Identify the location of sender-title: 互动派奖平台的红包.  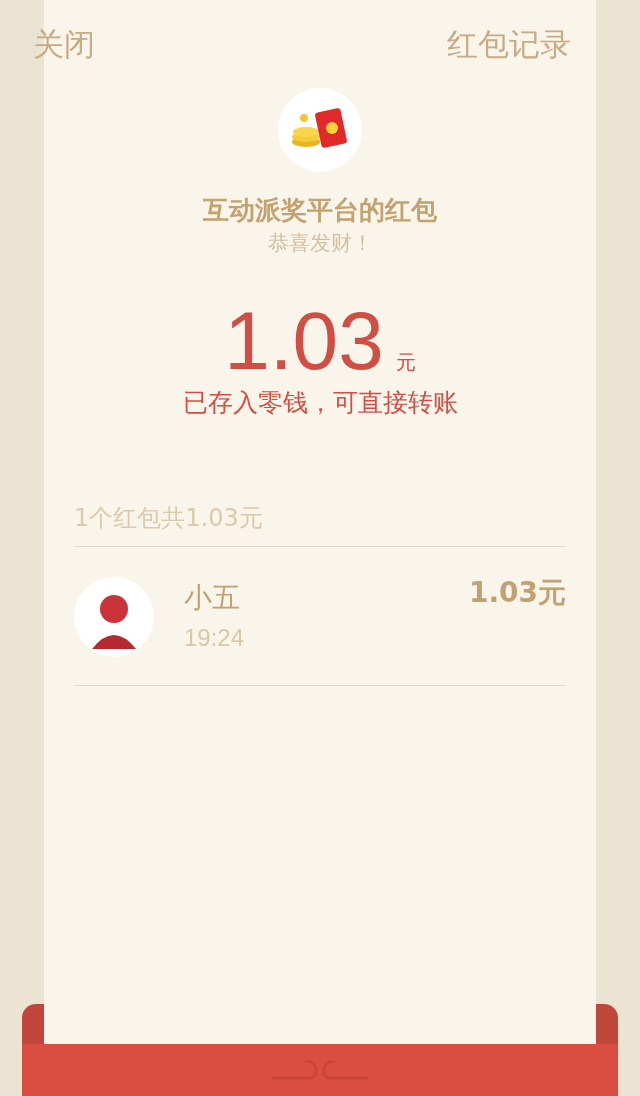
(320, 210).